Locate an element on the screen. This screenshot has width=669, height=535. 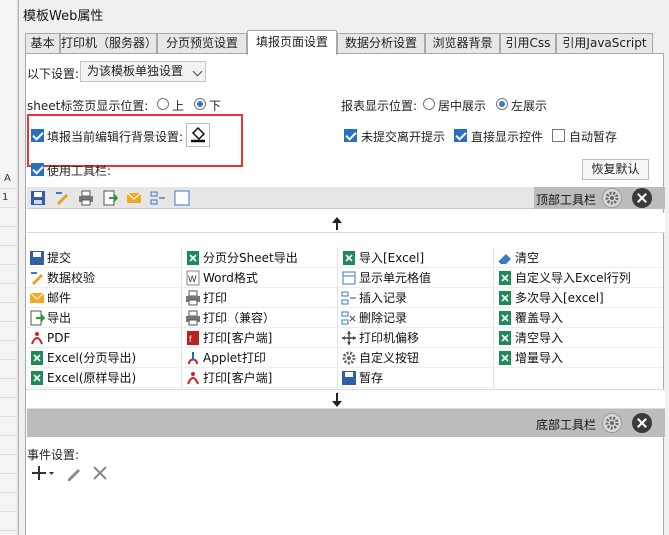
toolbar-item-pdf: PDF is located at coordinates (104, 338).